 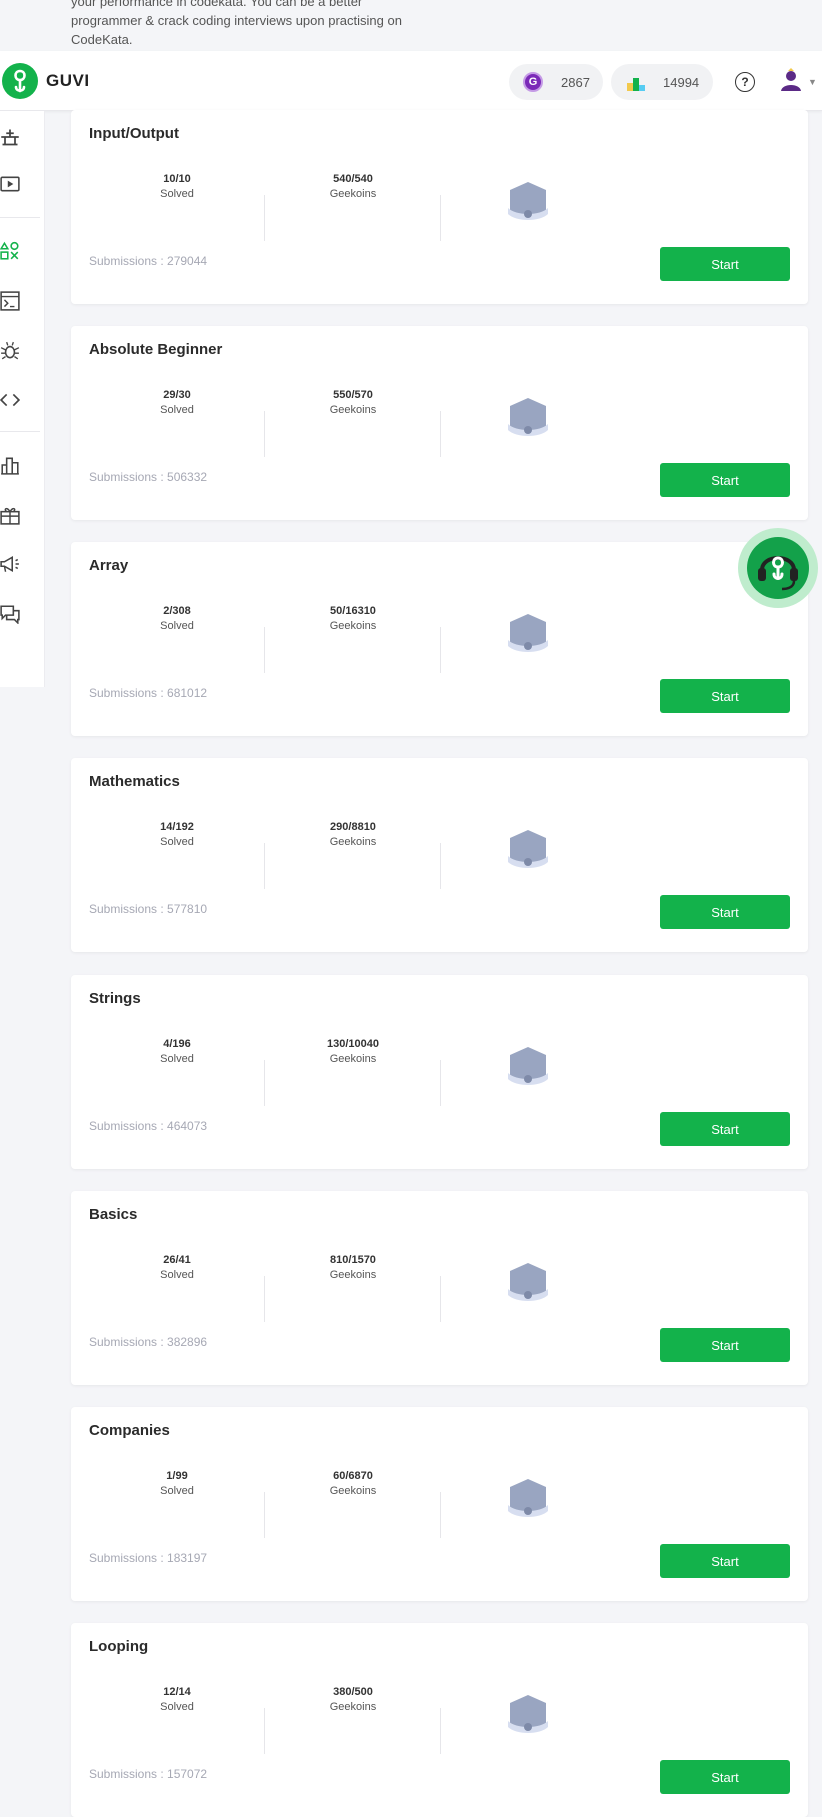 What do you see at coordinates (177, 1484) in the screenshot?
I see `solved-stat: 1/99 Solved` at bounding box center [177, 1484].